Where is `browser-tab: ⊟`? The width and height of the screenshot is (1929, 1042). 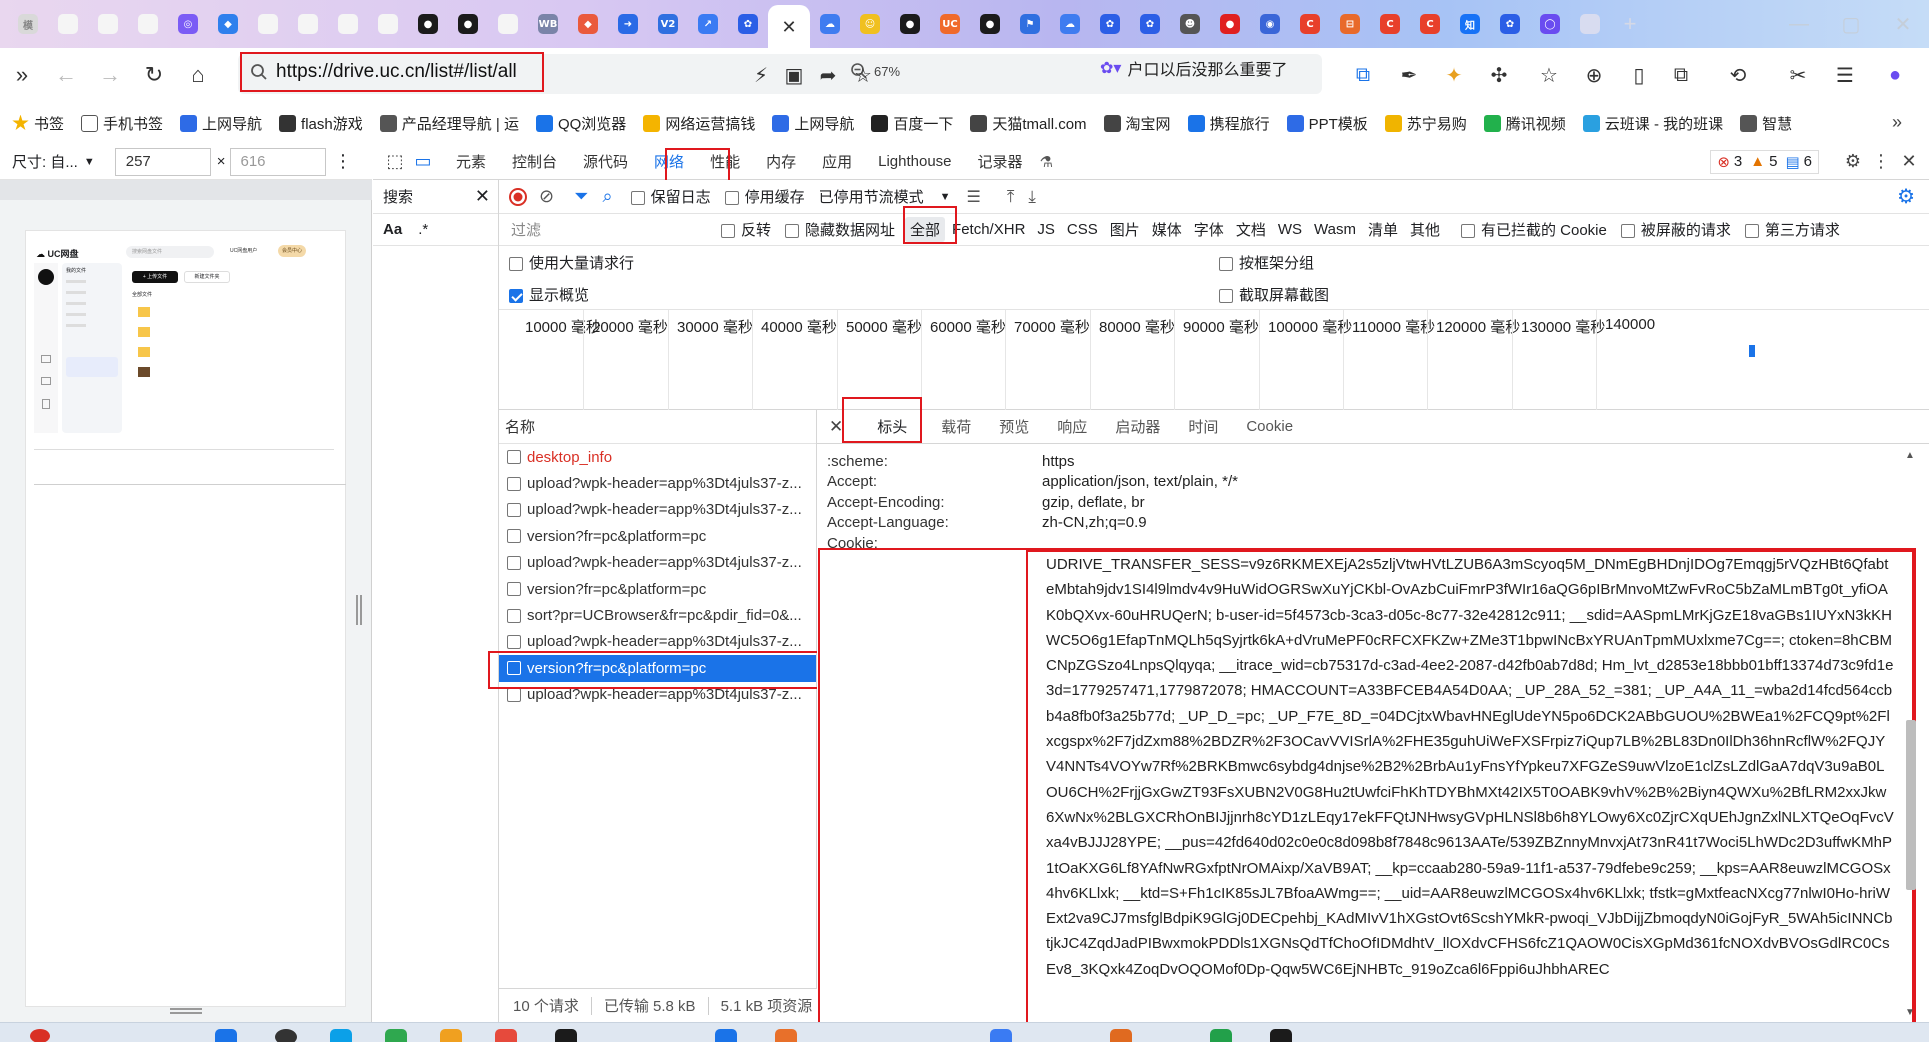
browser-tab: ⊟ is located at coordinates (1350, 24).